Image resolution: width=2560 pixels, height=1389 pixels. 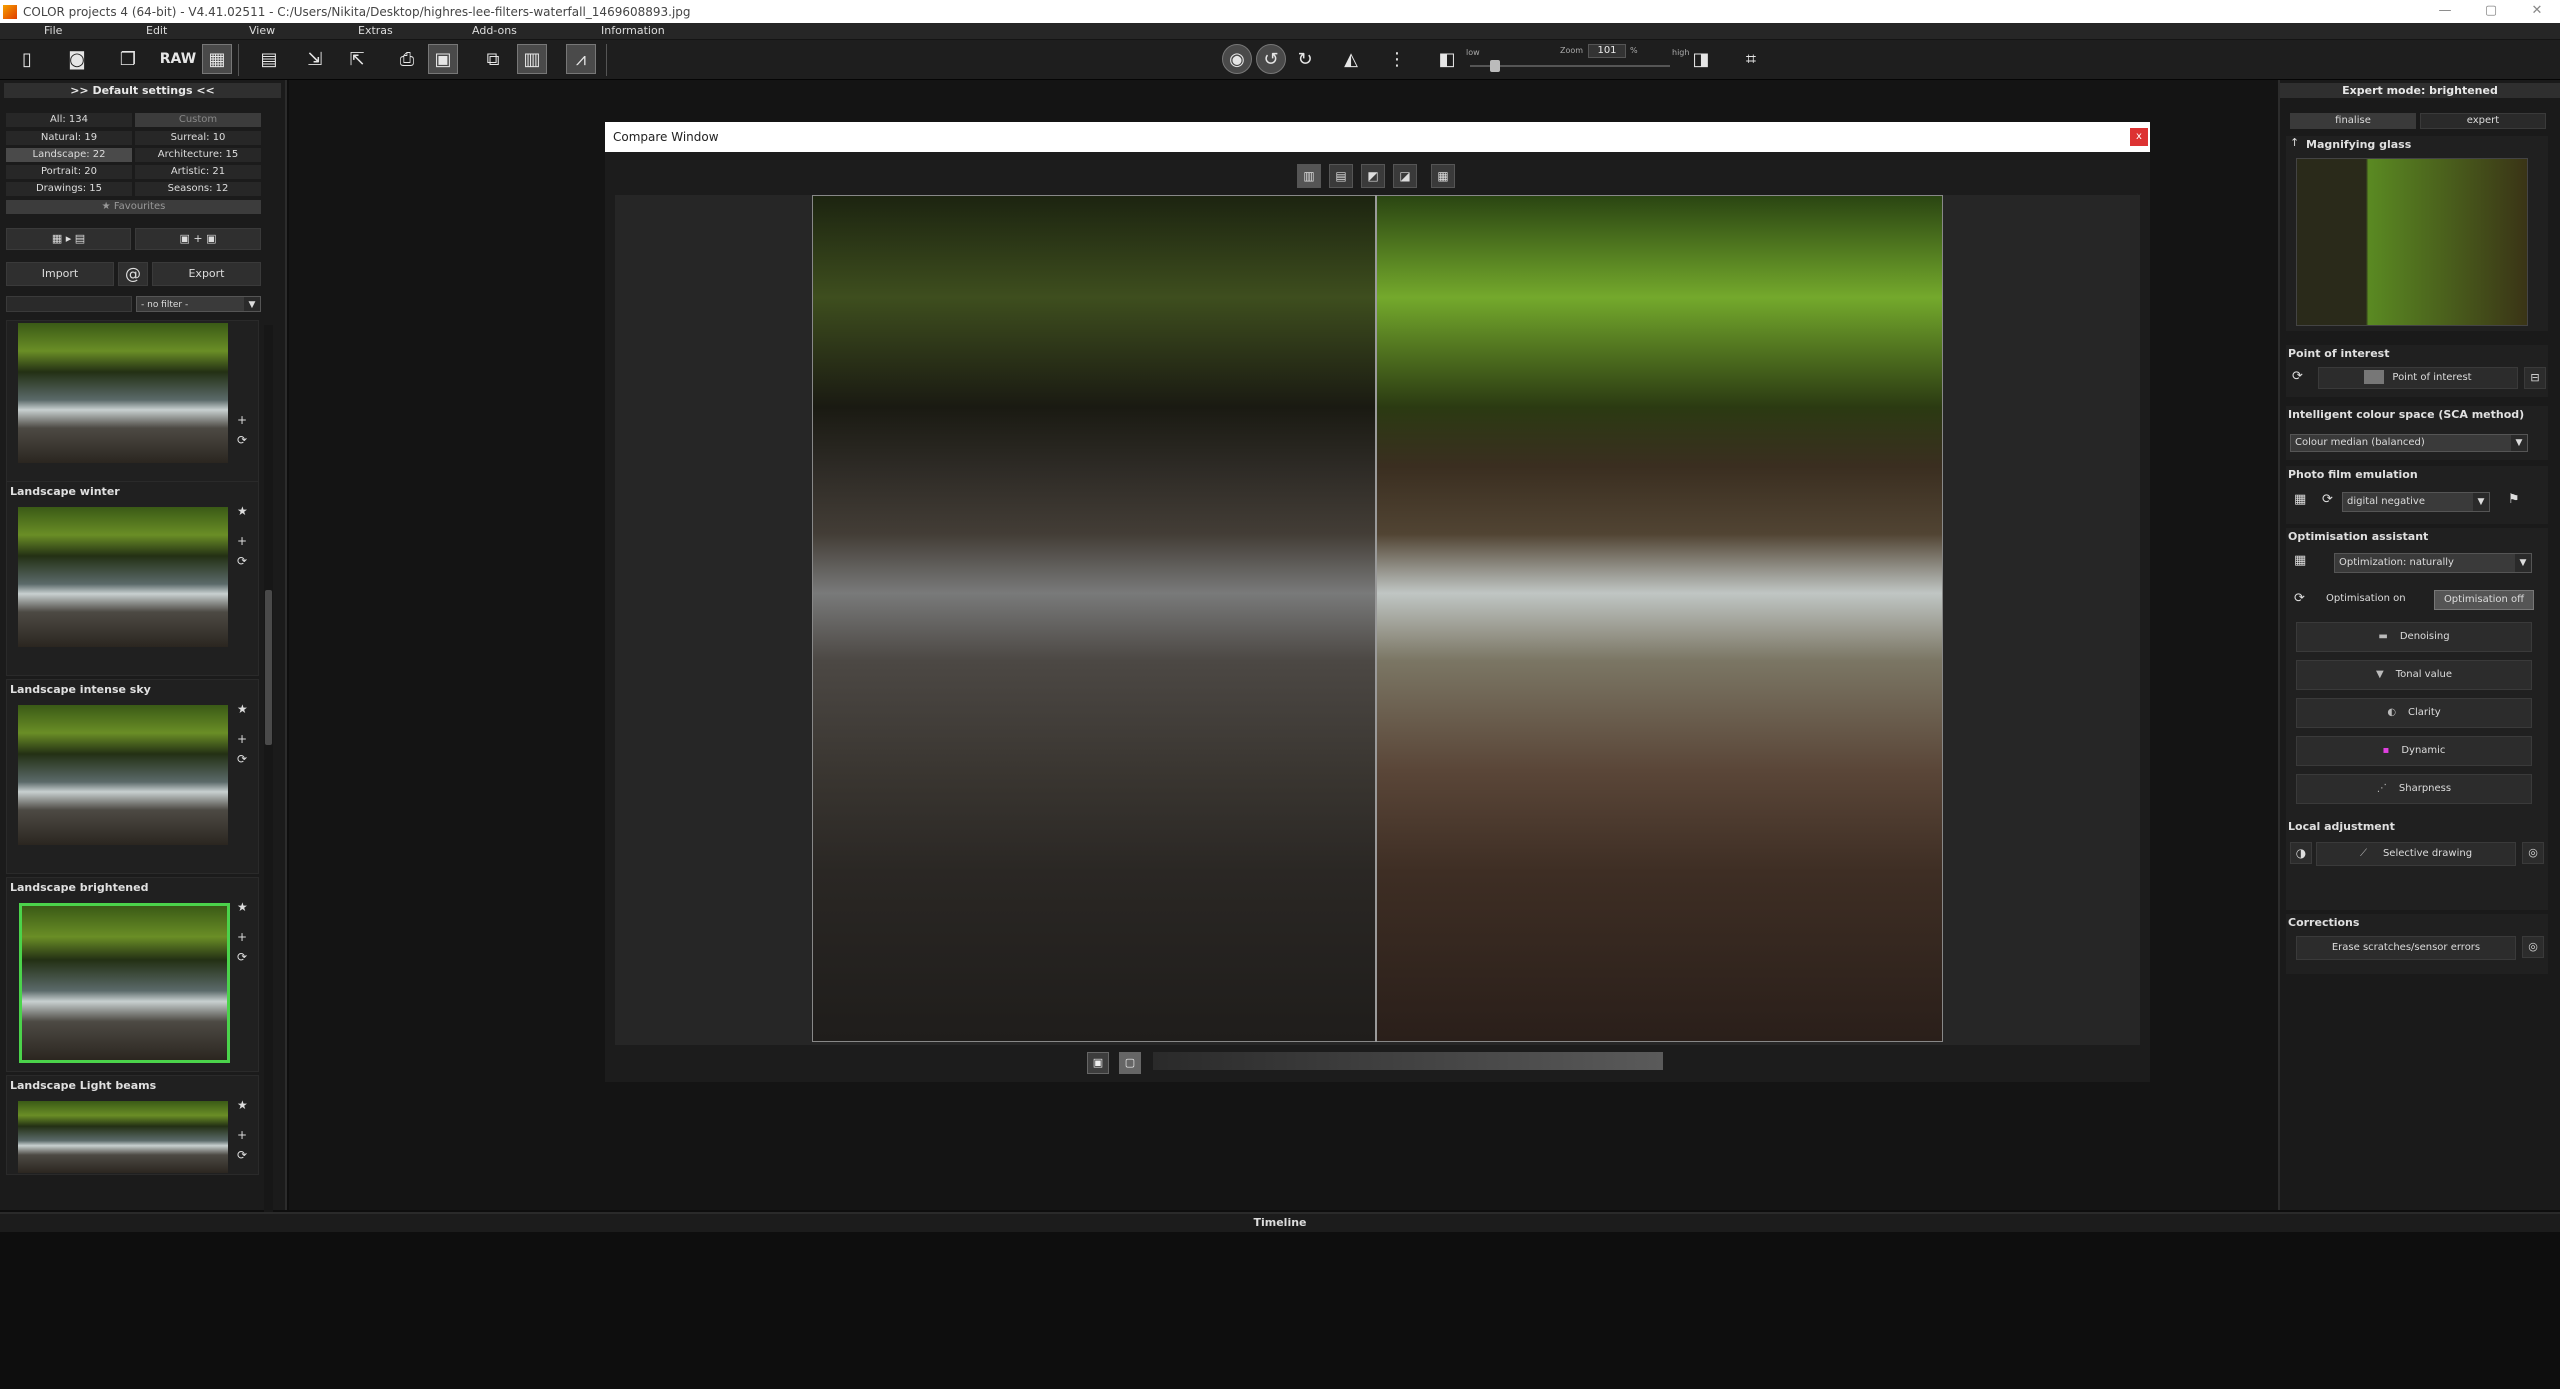 I want to click on corrections-settings-icon: ◎, so click(x=2533, y=947).